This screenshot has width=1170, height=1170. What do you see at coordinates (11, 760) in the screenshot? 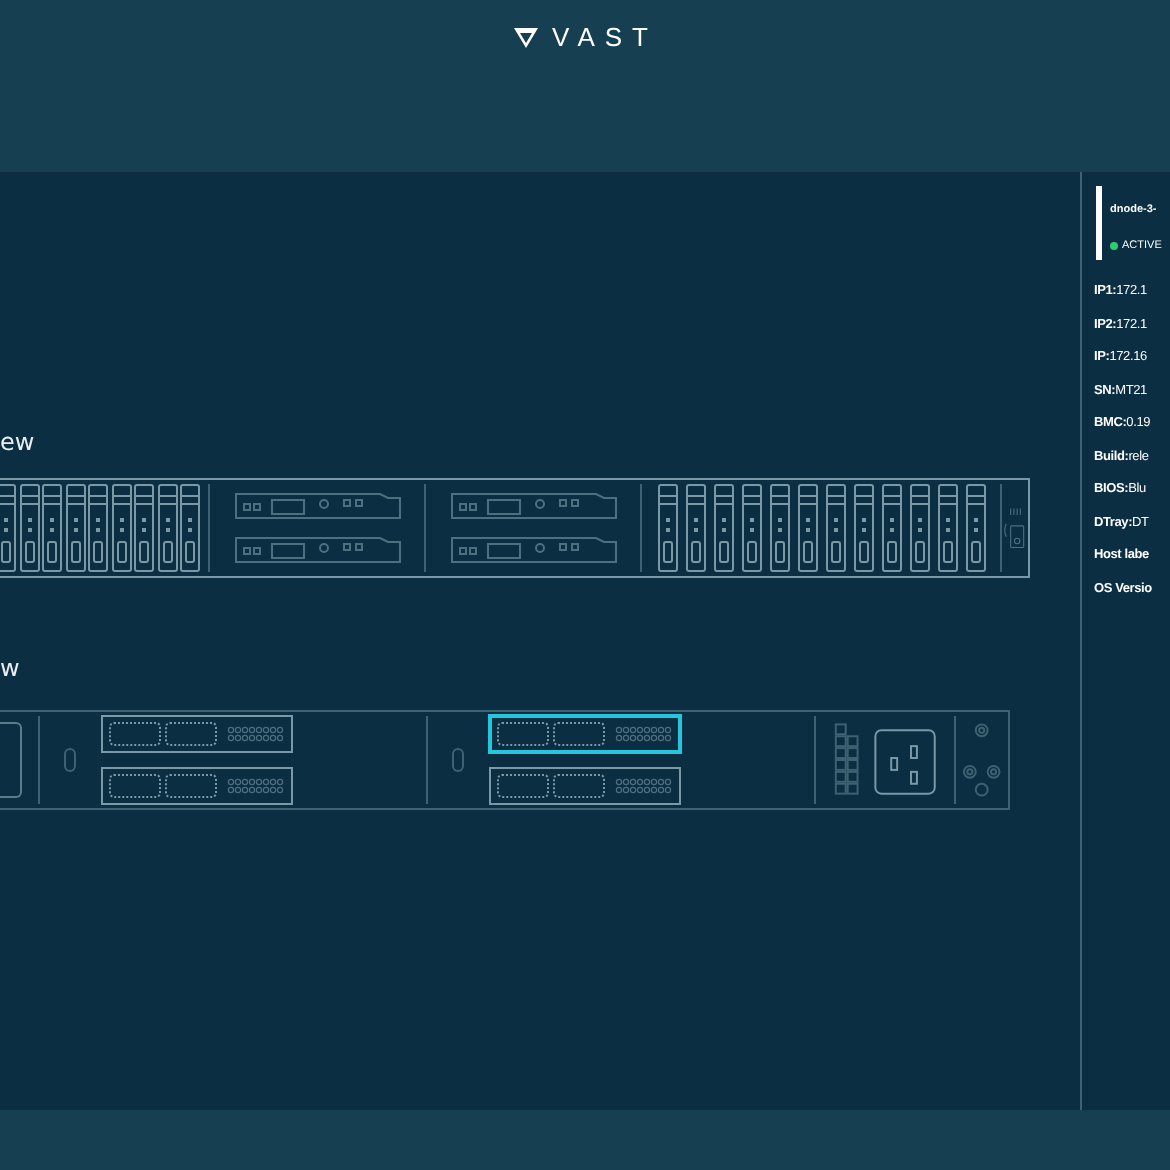
I see `module-edge-drawing` at bounding box center [11, 760].